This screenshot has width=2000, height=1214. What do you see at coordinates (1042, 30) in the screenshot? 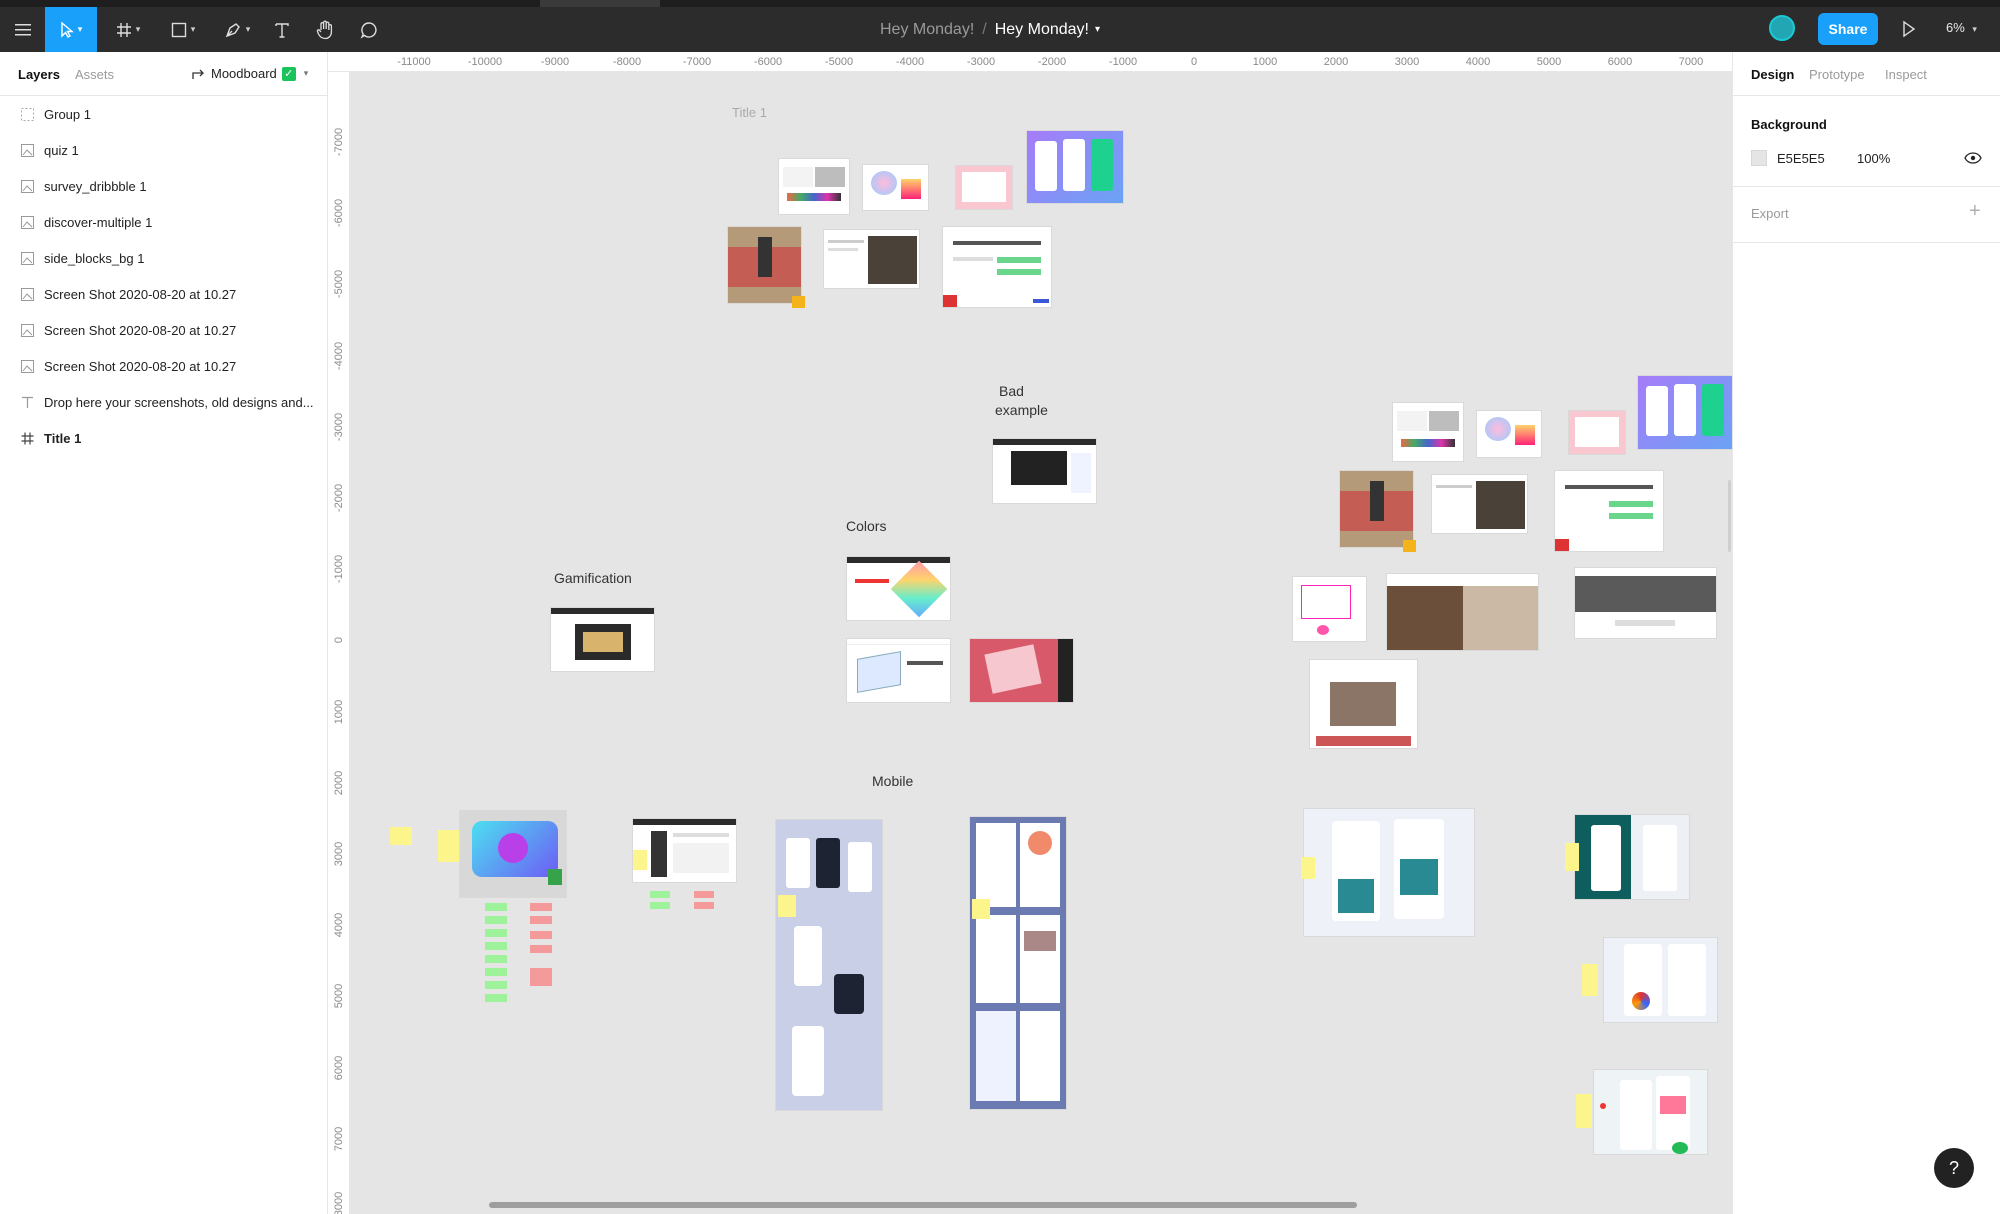
I see `file-name: Hey Monday!` at bounding box center [1042, 30].